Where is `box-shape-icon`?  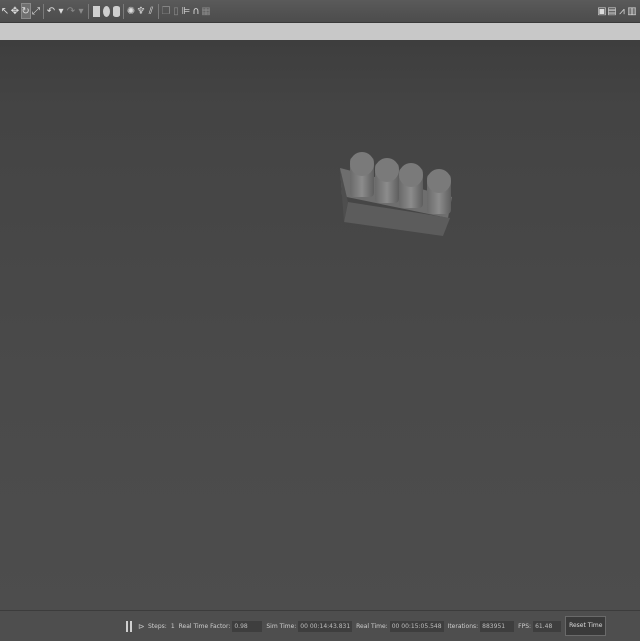 box-shape-icon is located at coordinates (96, 11).